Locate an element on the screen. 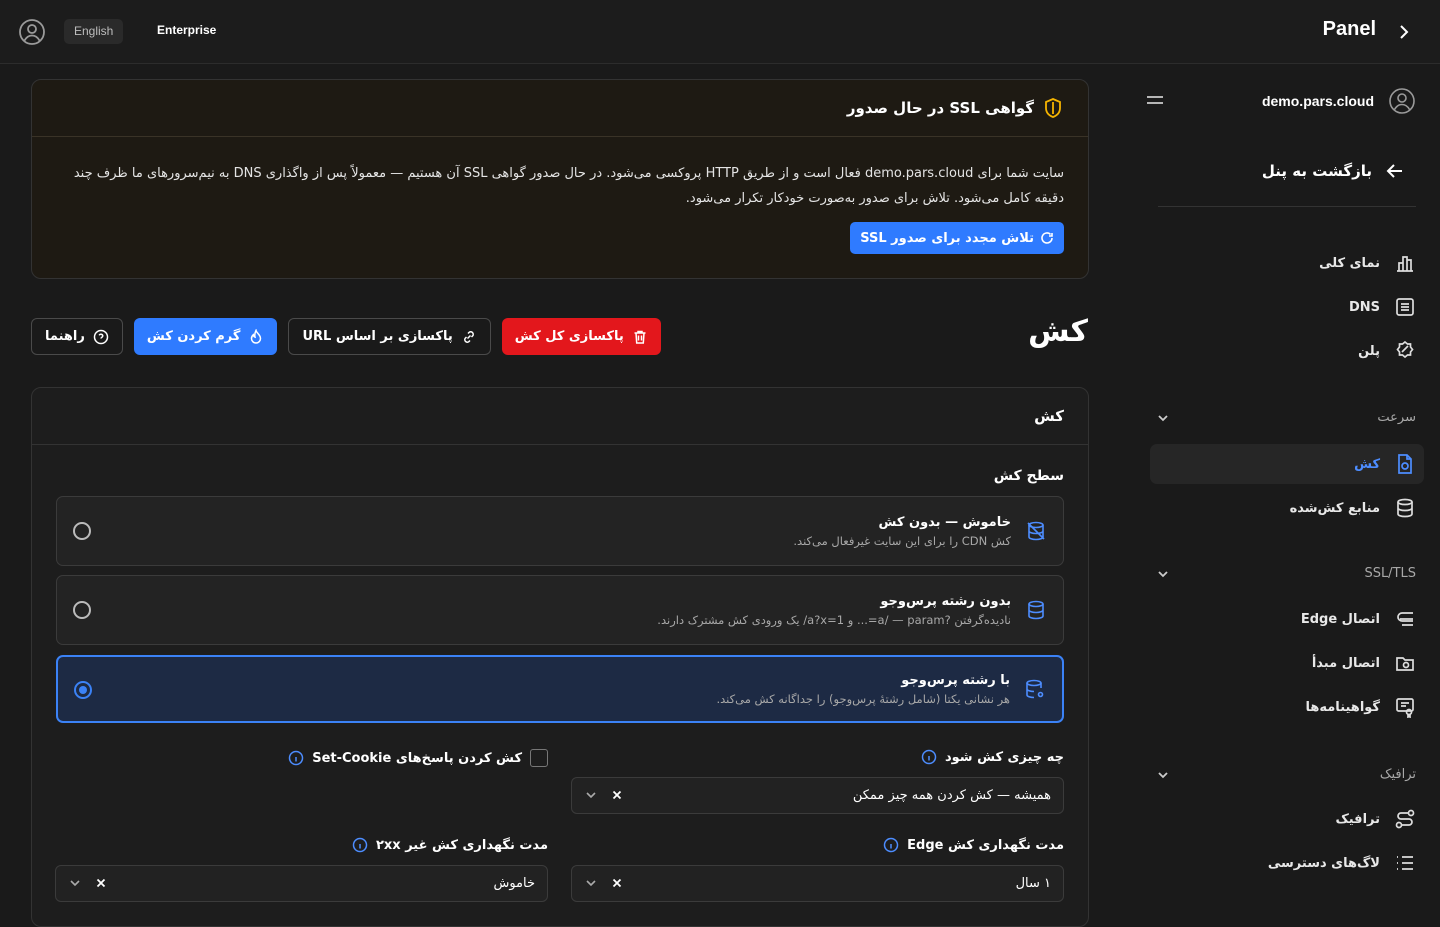  sidebar-item-origin-connection: اتصال مبدأ is located at coordinates (1287, 663).